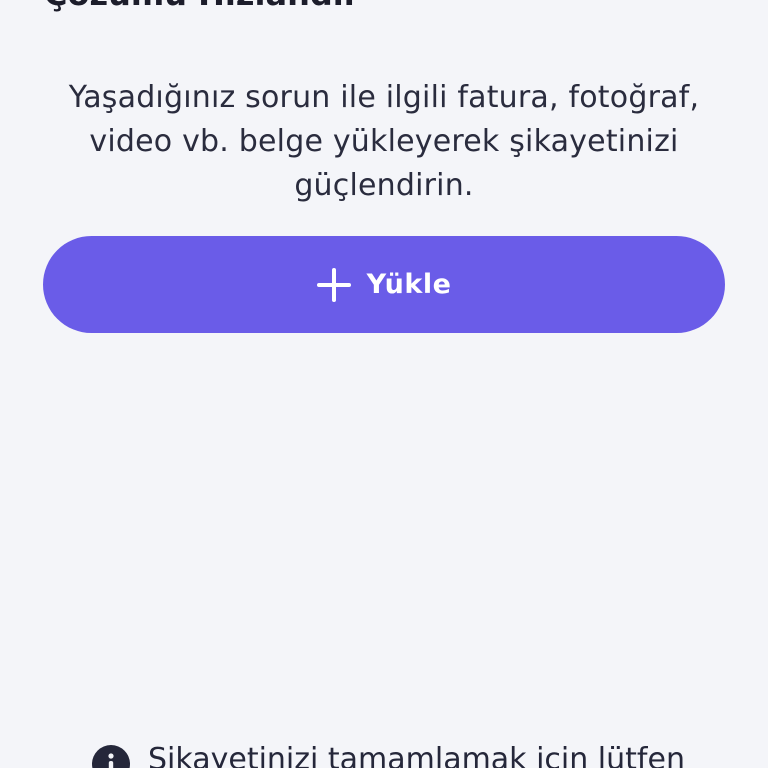 The height and width of the screenshot is (768, 768). I want to click on upload-button: Yükle, so click(384, 284).